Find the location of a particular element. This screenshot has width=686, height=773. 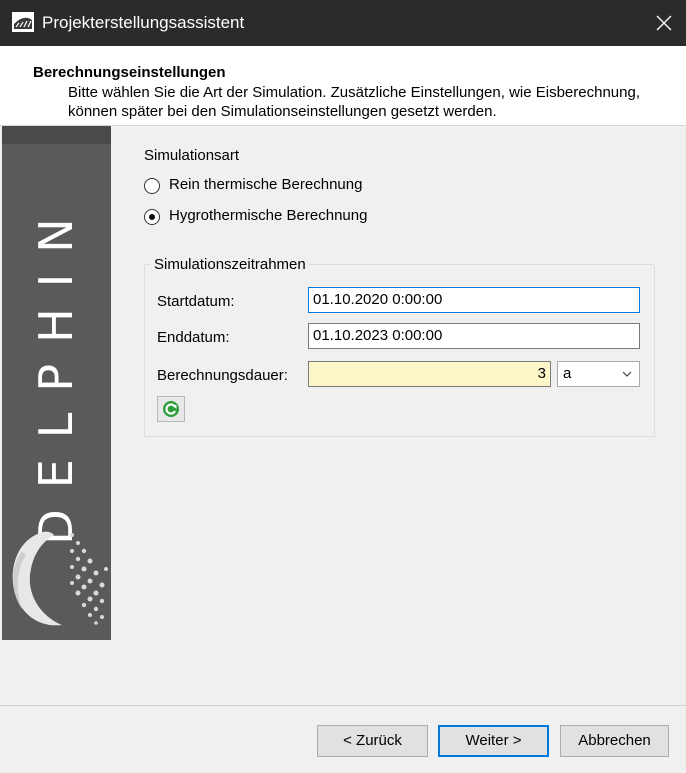

radio-hygrothermal-label: Hygrothermische Berechnung is located at coordinates (268, 215).